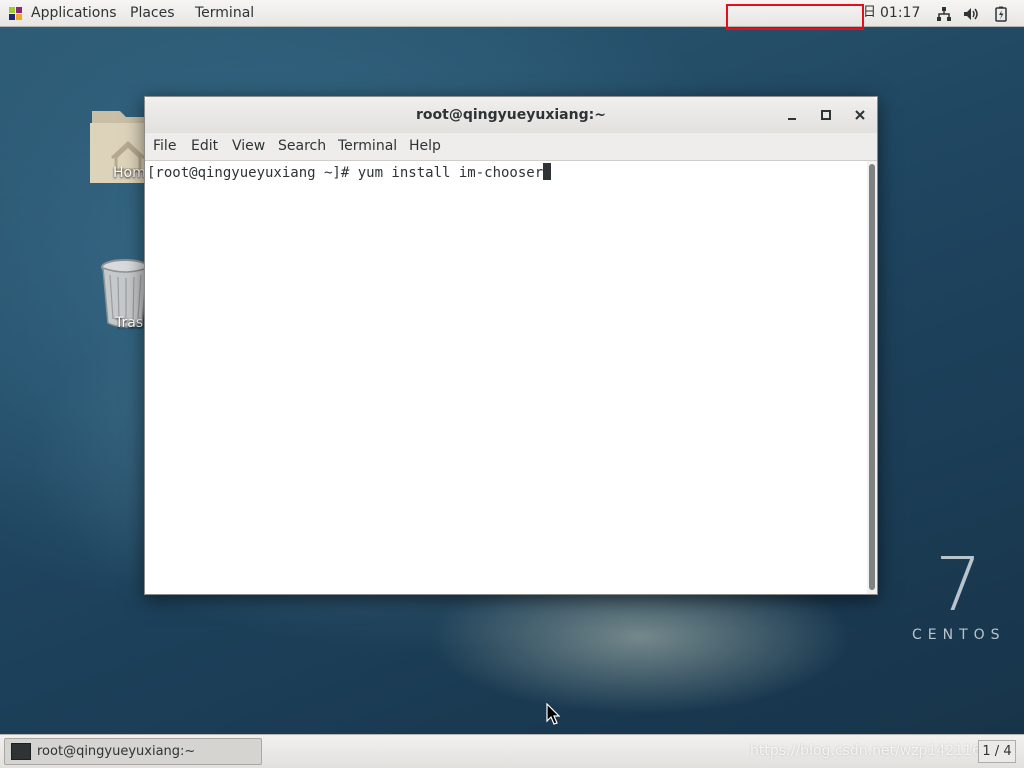 The width and height of the screenshot is (1024, 768). What do you see at coordinates (164, 146) in the screenshot?
I see `menu-file: File` at bounding box center [164, 146].